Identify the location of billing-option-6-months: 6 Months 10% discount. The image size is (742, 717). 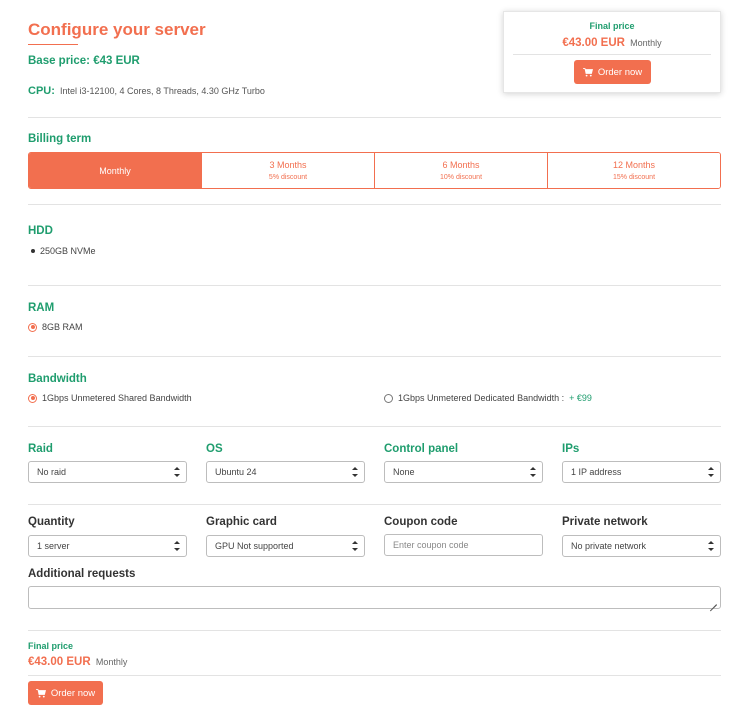
(460, 170).